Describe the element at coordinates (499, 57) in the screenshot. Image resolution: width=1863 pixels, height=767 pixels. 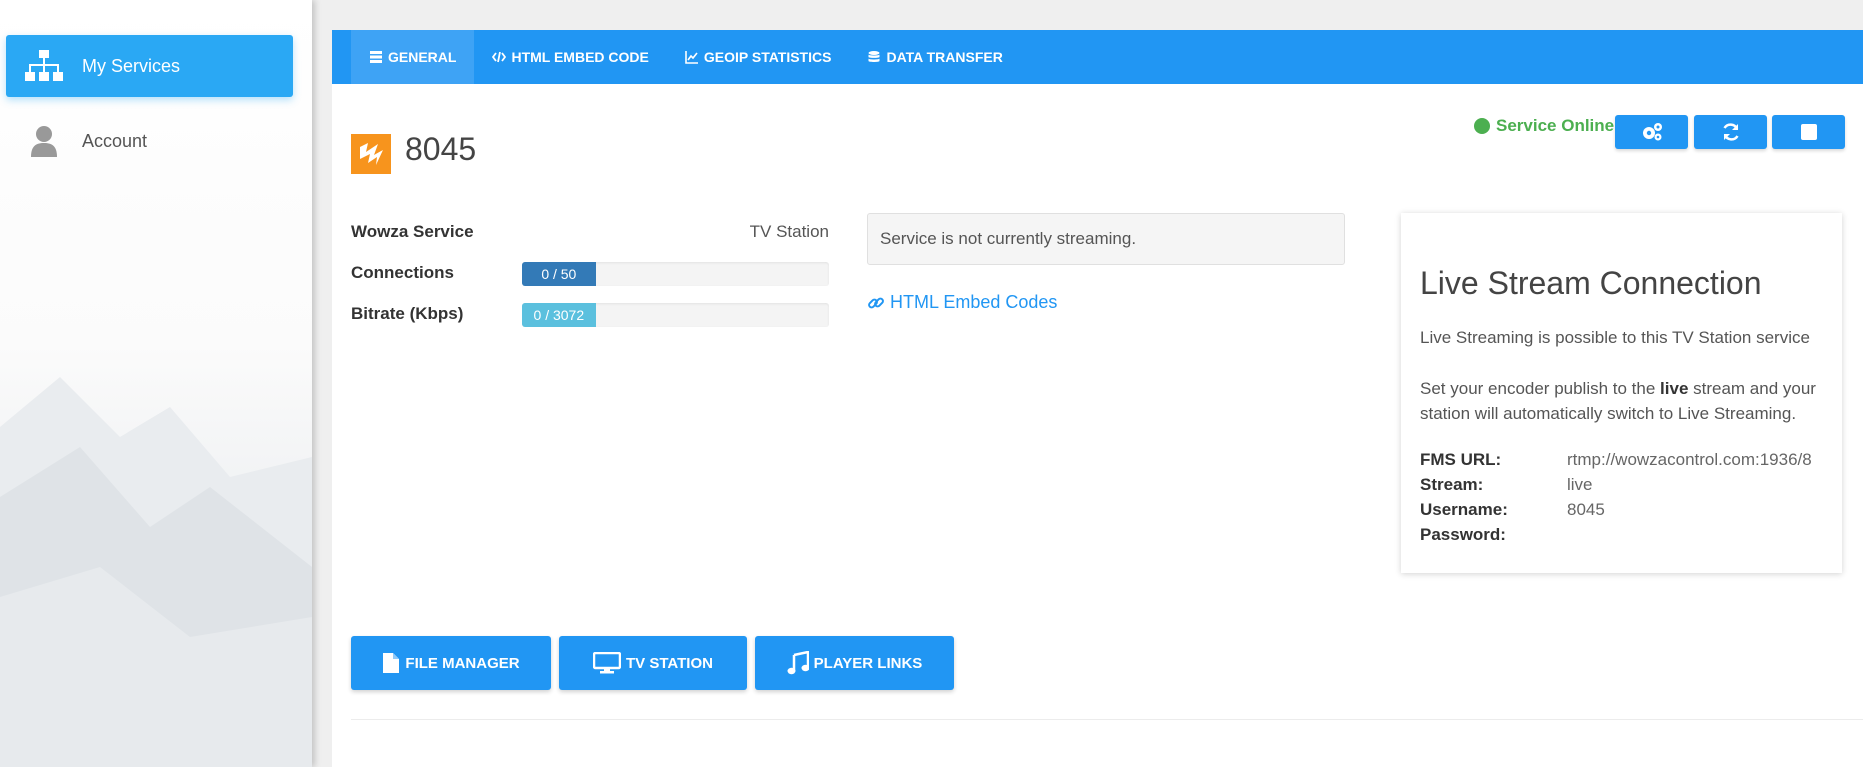
I see `code-icon` at that location.